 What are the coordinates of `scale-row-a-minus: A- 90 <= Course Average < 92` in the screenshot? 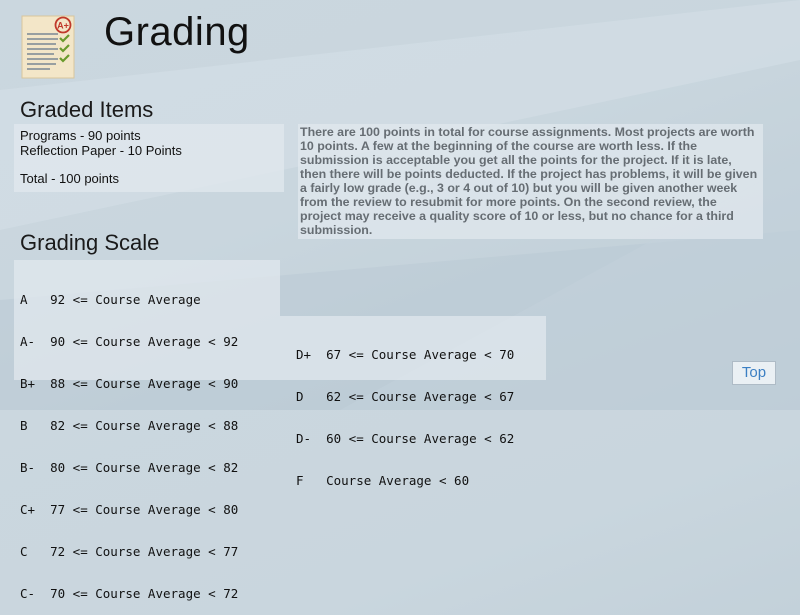 It's located at (129, 341).